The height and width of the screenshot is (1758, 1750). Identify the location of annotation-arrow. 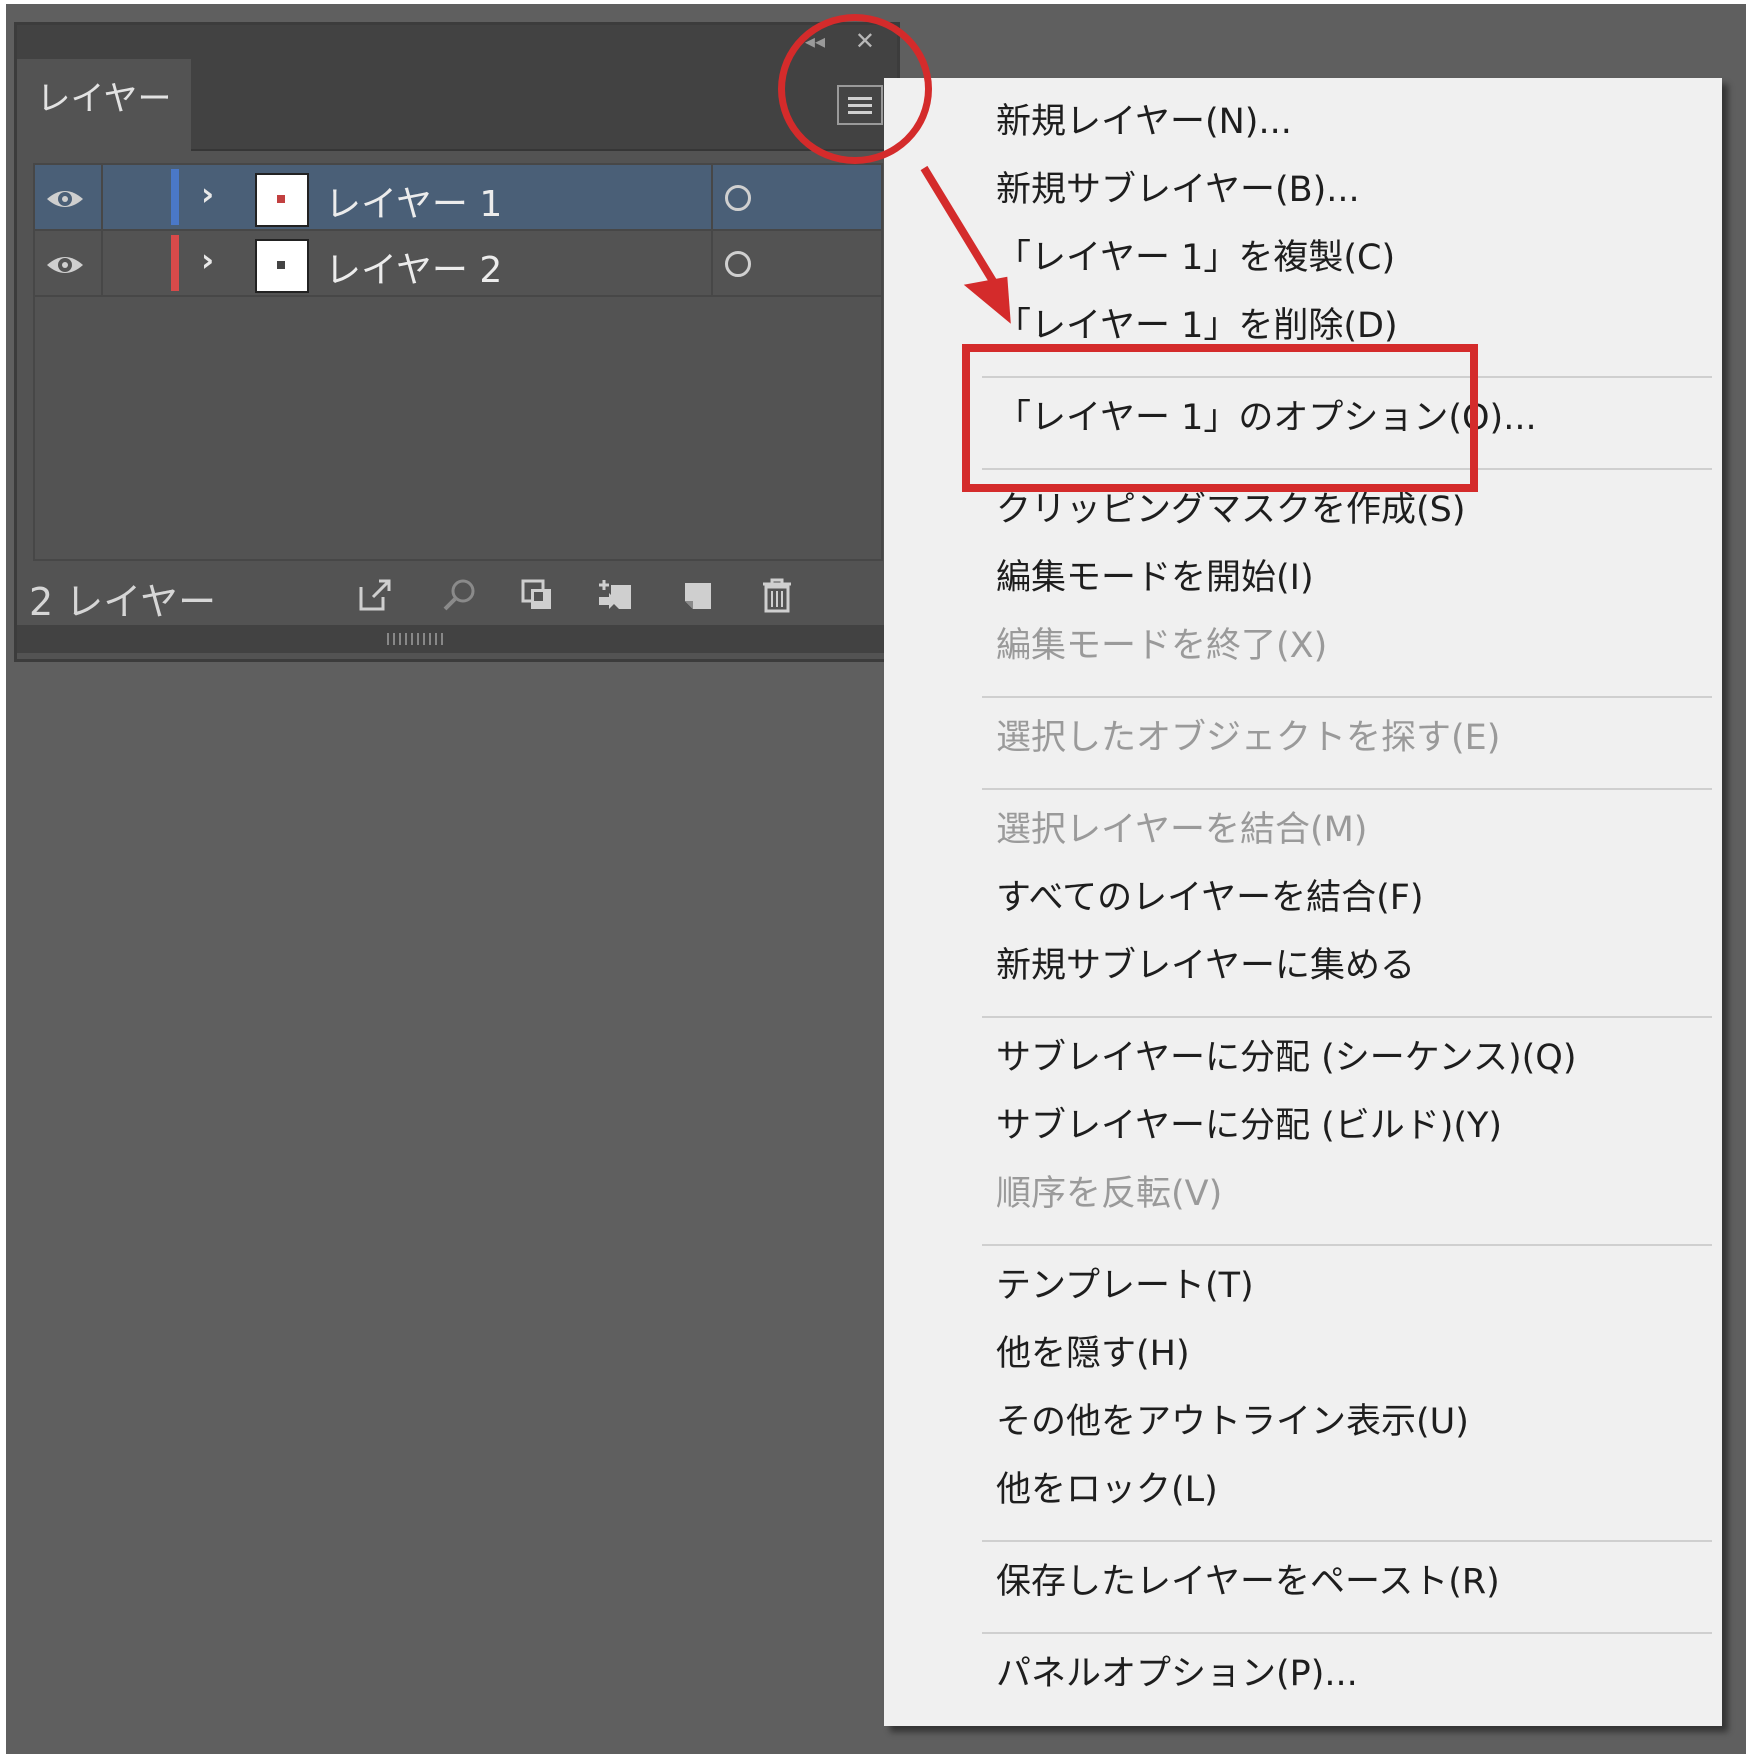
(965, 244).